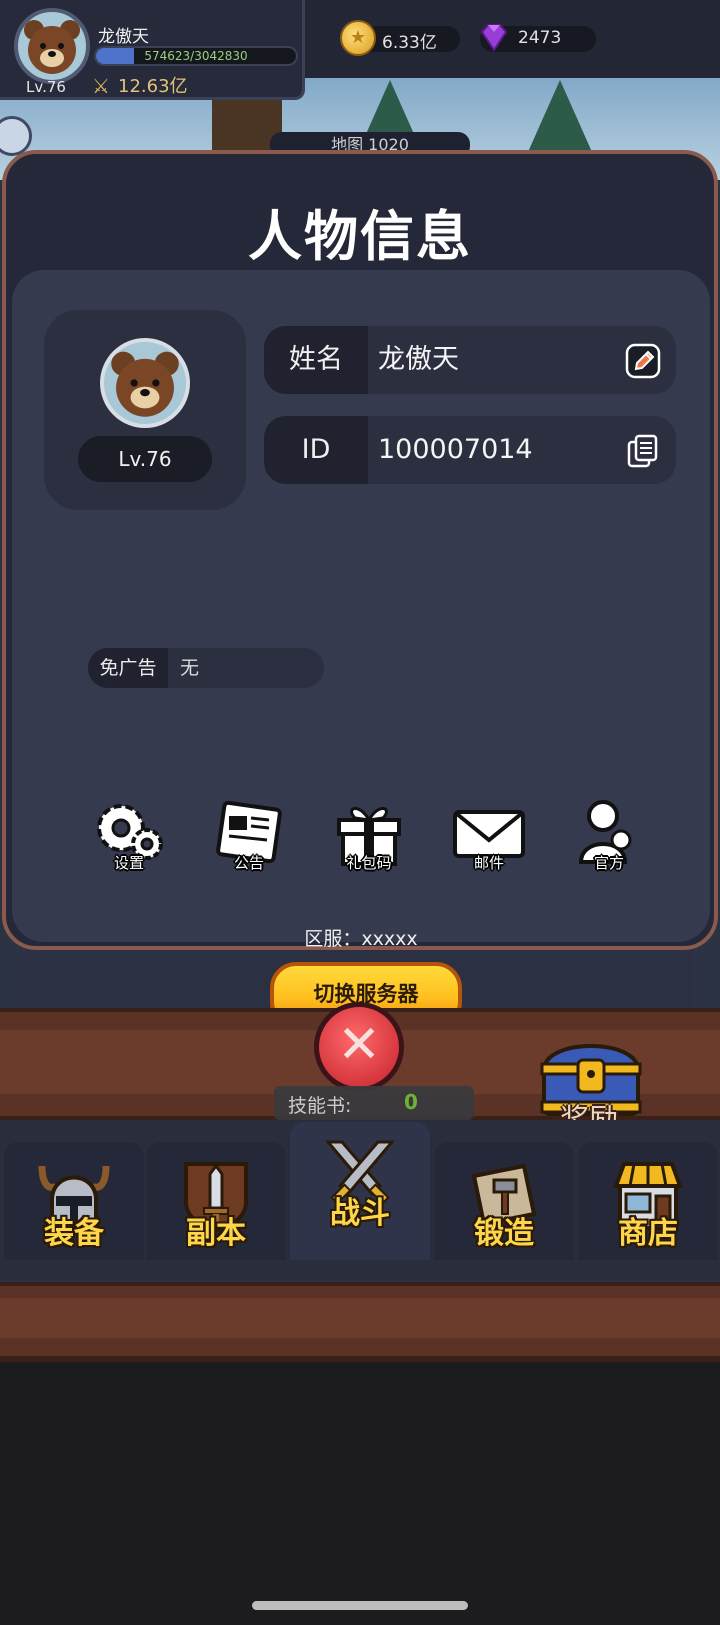 The width and height of the screenshot is (720, 1625). Describe the element at coordinates (360, 1605) in the screenshot. I see `home-indicator` at that location.